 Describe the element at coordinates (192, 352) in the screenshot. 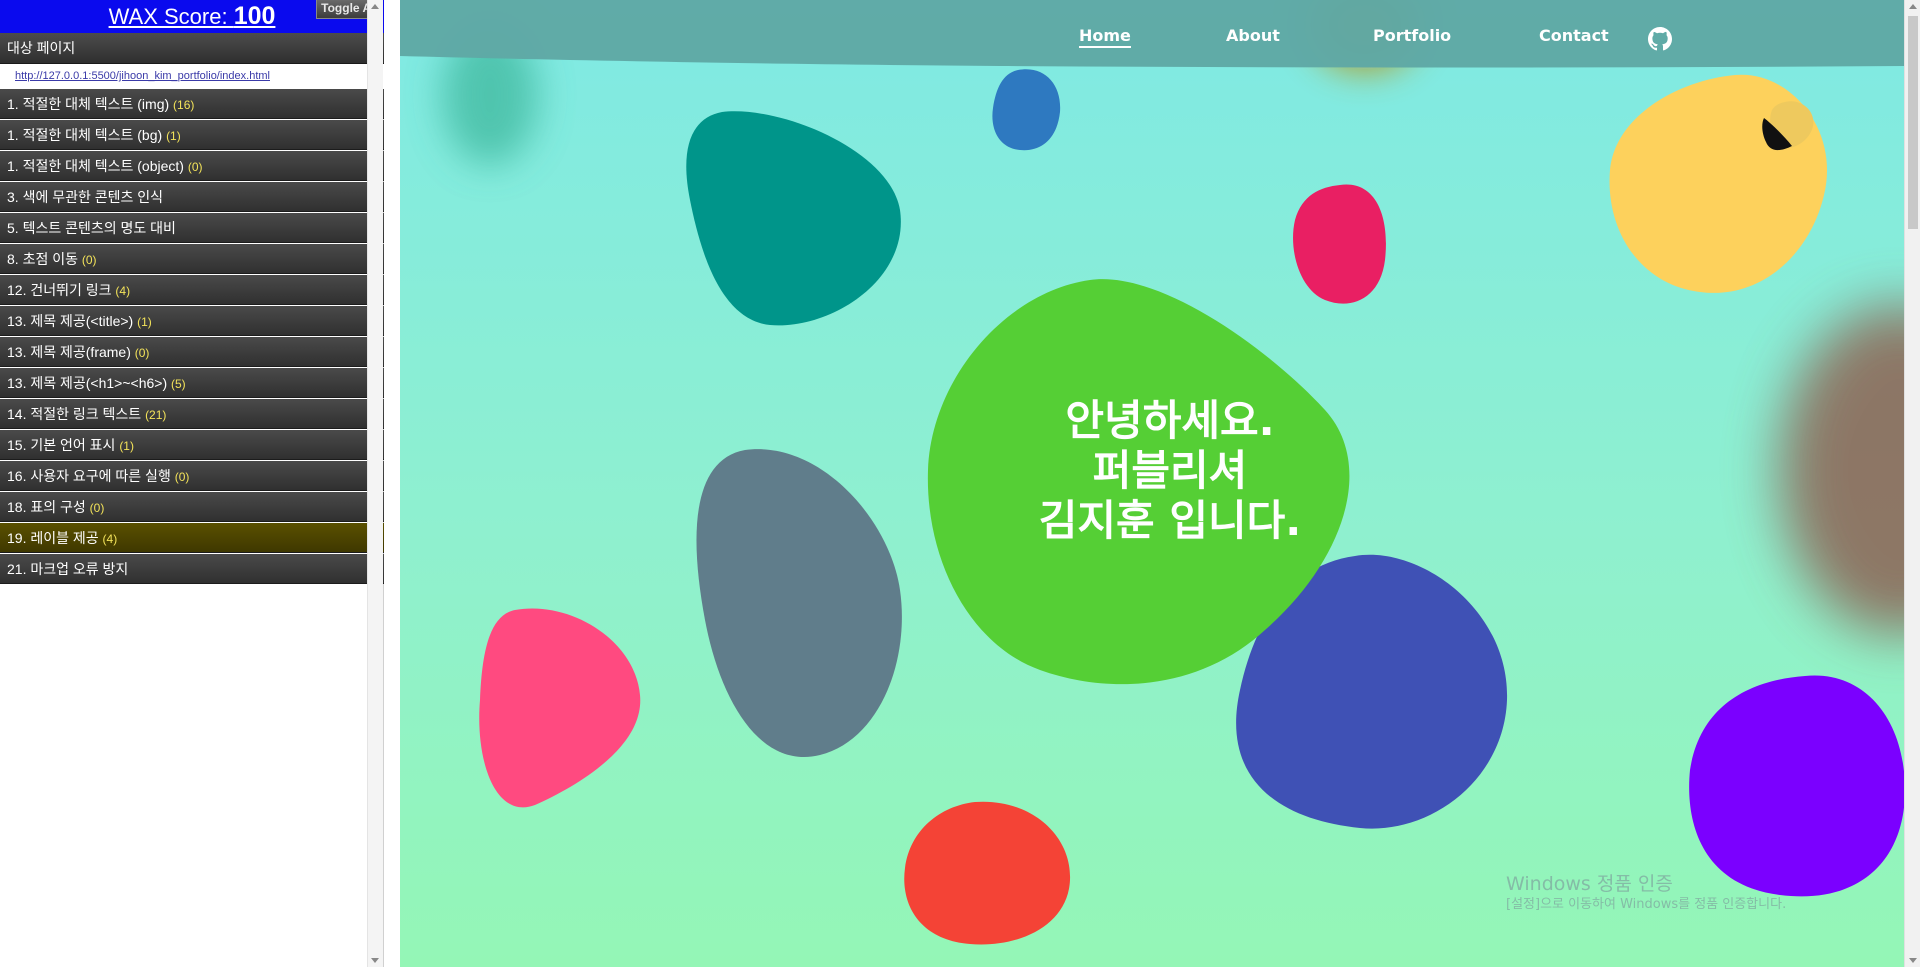

I see `wax-check-item: 13. 제목 제공(frame) (0)` at that location.